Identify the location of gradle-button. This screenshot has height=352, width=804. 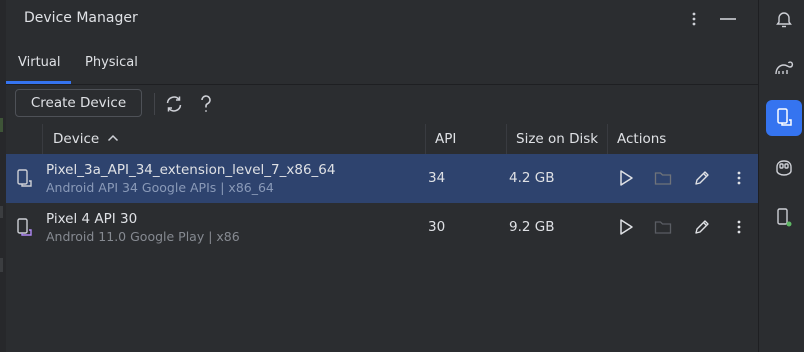
(784, 68).